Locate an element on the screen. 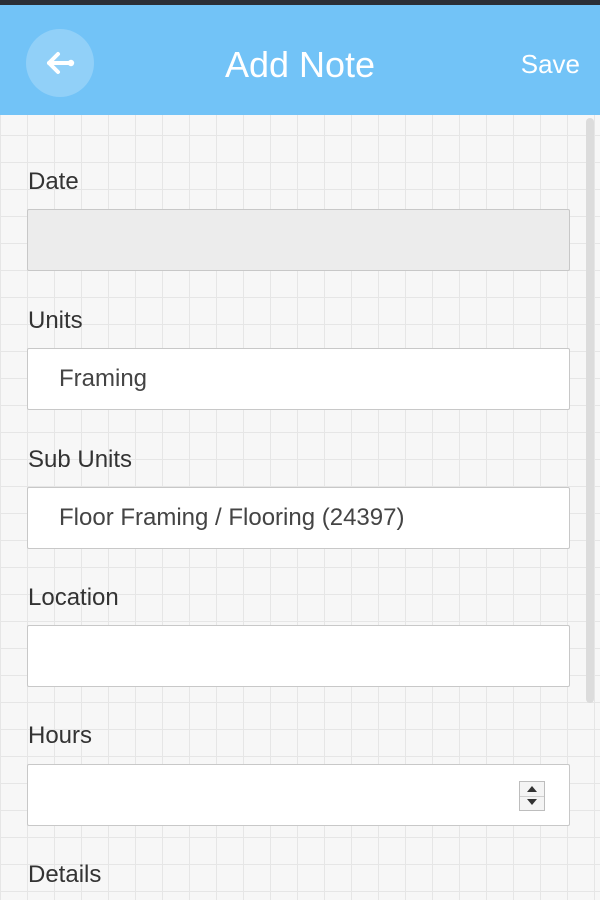  date-label: Date is located at coordinates (53, 181).